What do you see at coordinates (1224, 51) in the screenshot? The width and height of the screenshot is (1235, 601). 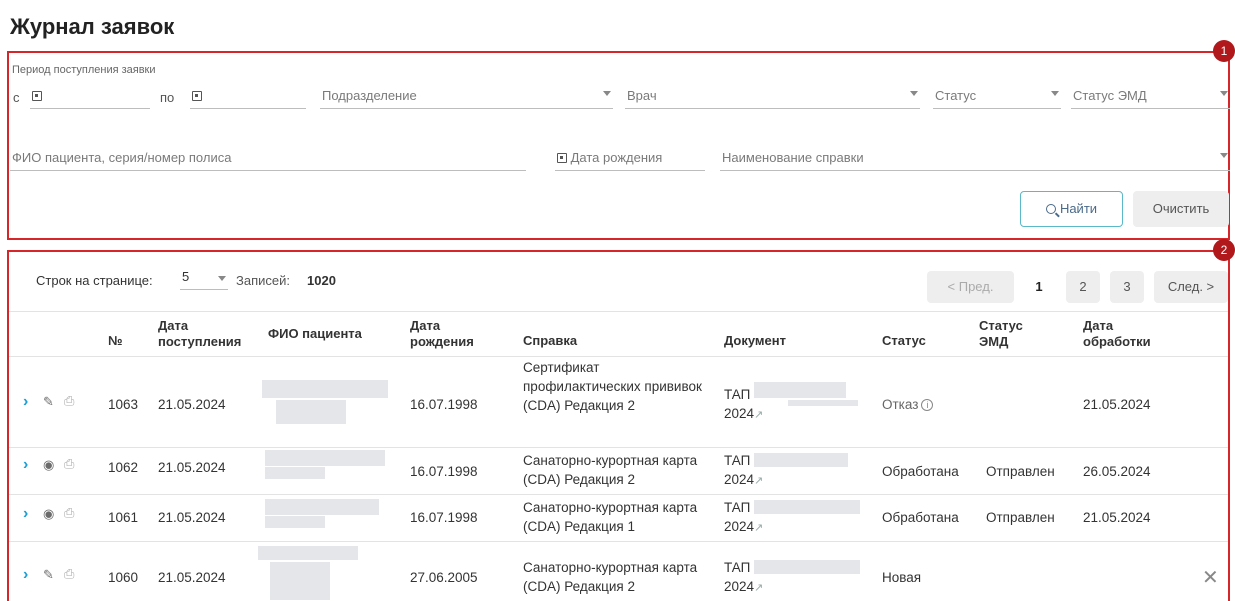 I see `annotation-badge-1: 1` at bounding box center [1224, 51].